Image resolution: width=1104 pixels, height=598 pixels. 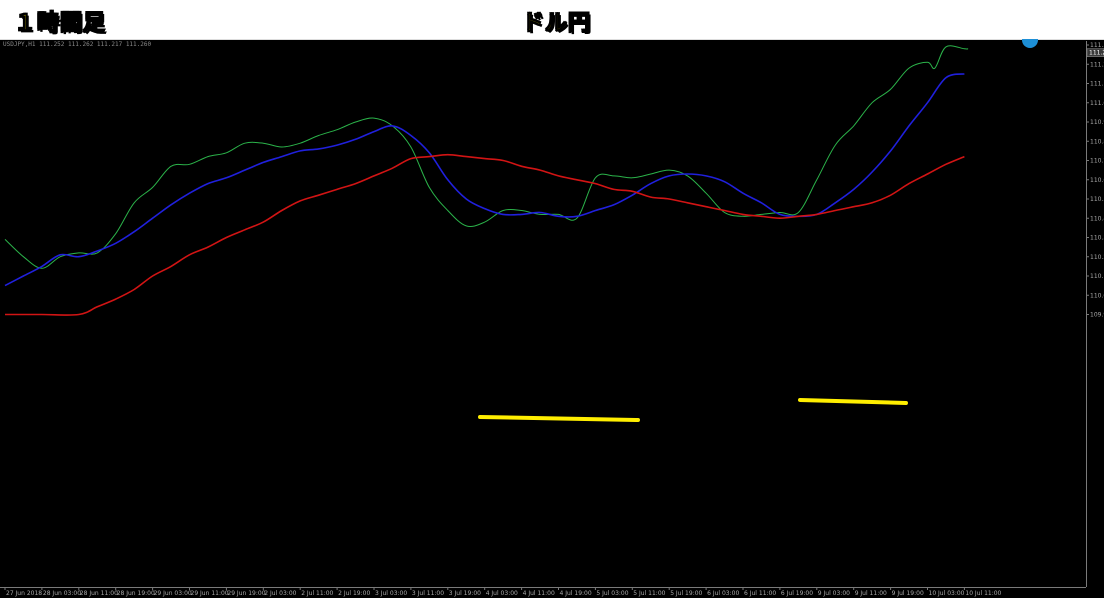 What do you see at coordinates (502, 593) in the screenshot?
I see `x-tick-label: 4 Jul 03:00` at bounding box center [502, 593].